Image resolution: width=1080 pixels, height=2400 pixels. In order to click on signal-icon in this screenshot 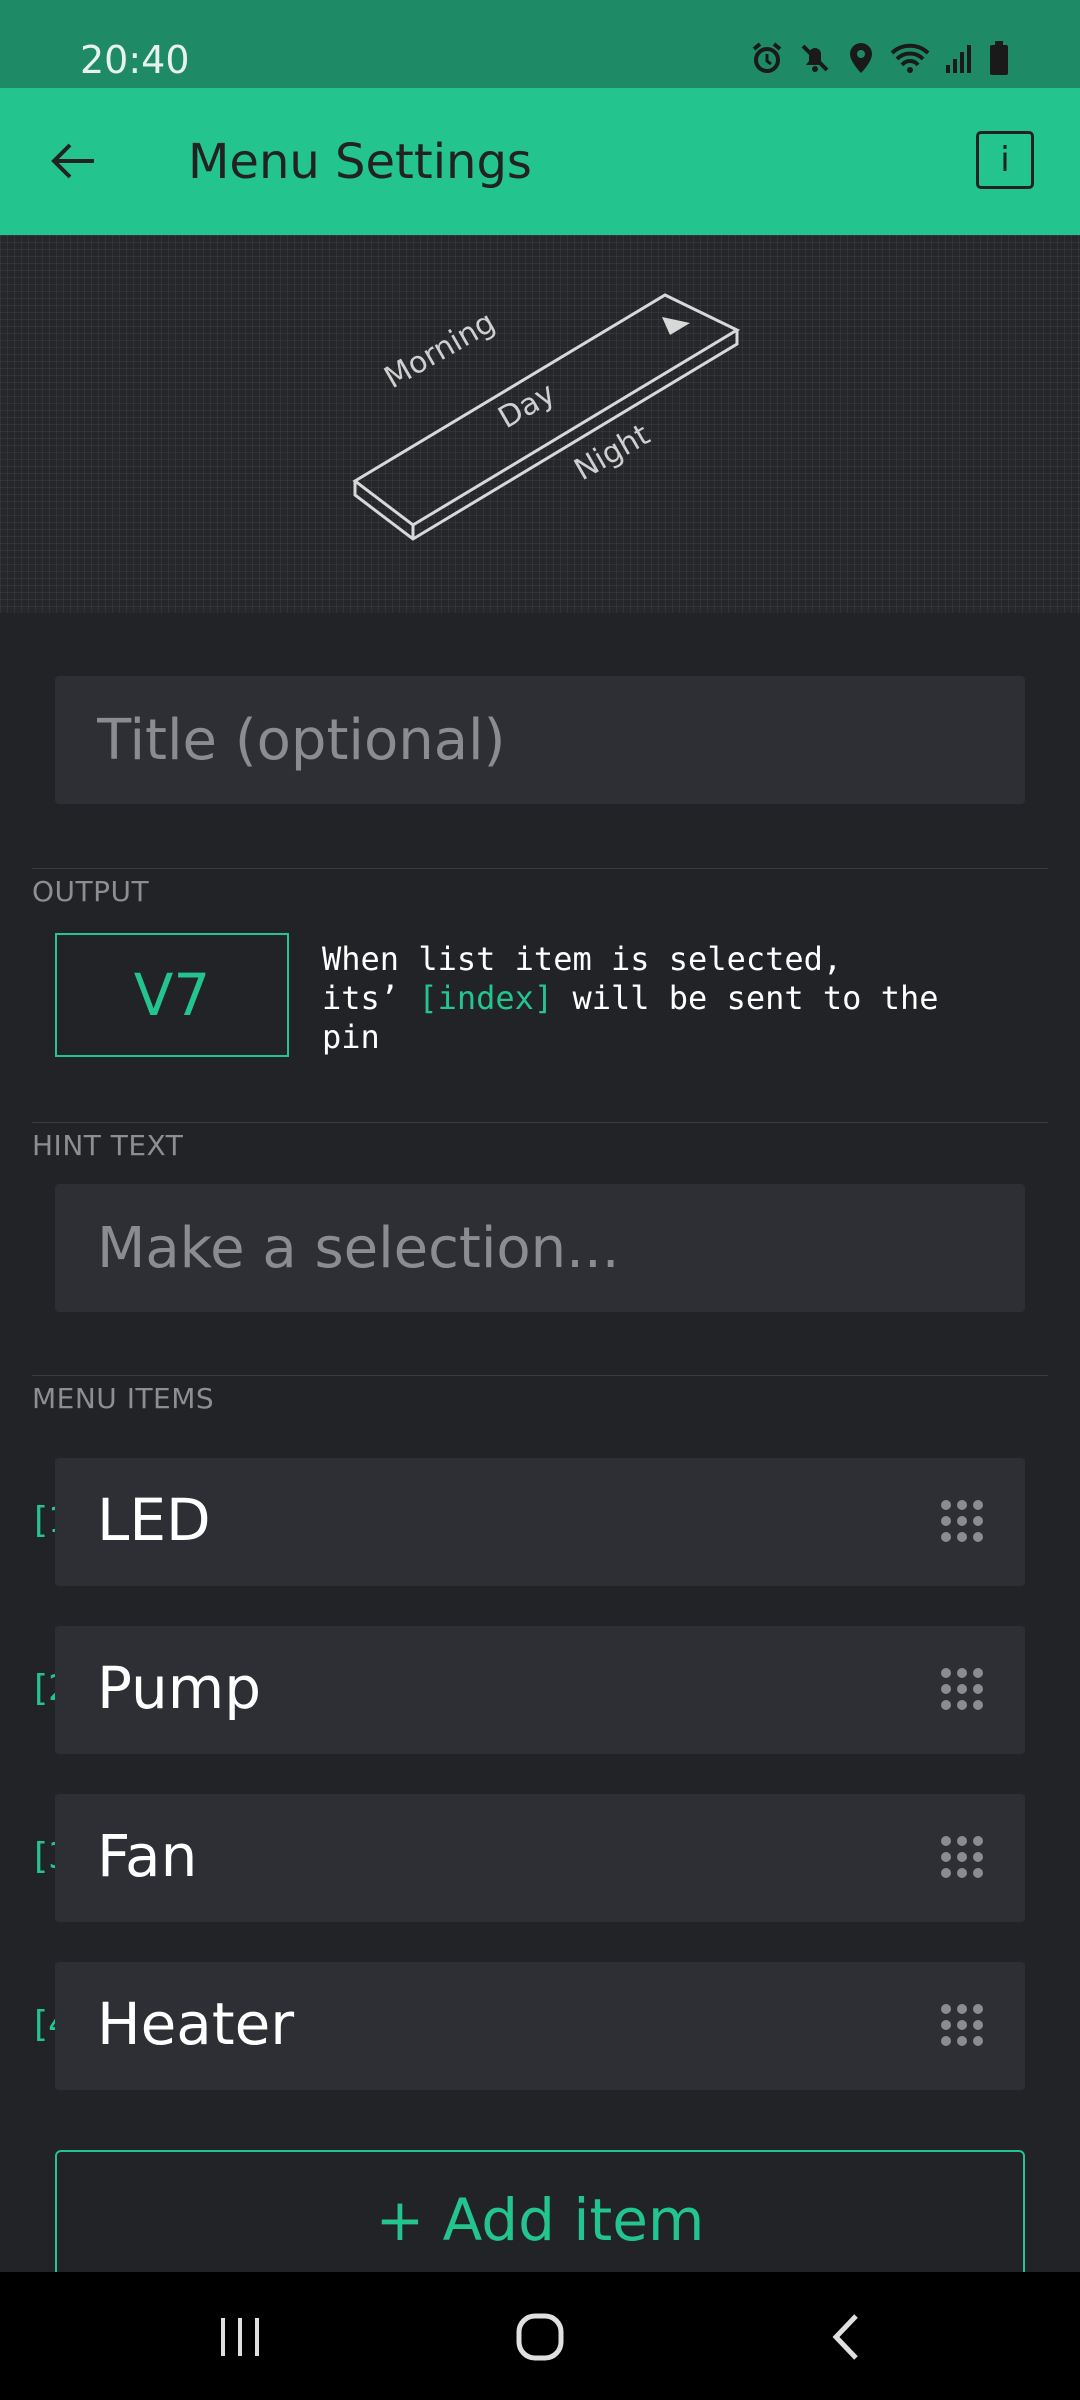, I will do `click(959, 58)`.